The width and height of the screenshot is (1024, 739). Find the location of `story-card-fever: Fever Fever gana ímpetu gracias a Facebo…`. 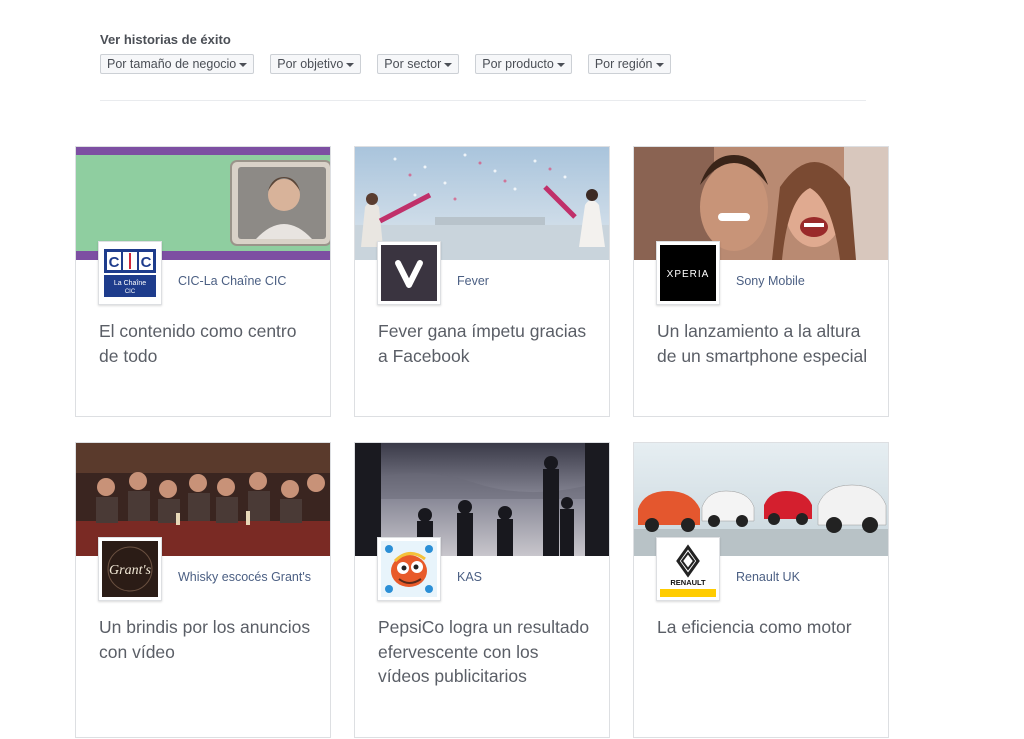

story-card-fever: Fever Fever gana ímpetu gracias a Facebo… is located at coordinates (482, 281).